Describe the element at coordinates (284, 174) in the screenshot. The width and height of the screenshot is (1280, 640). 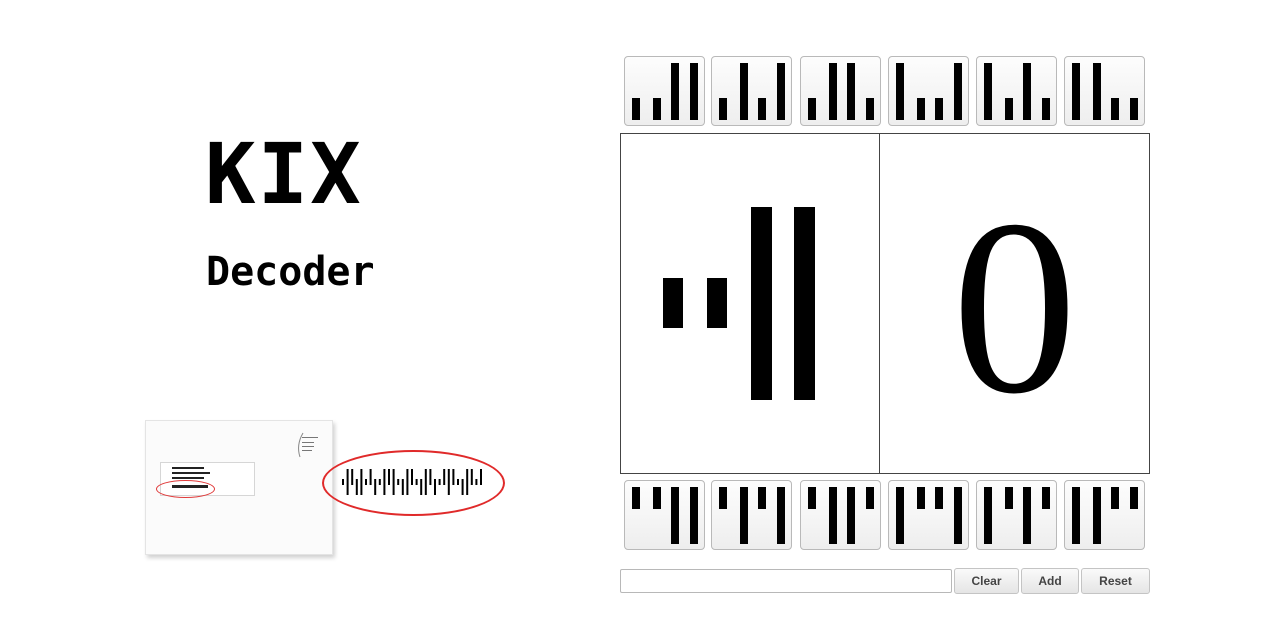
I see `app-title: KIX` at that location.